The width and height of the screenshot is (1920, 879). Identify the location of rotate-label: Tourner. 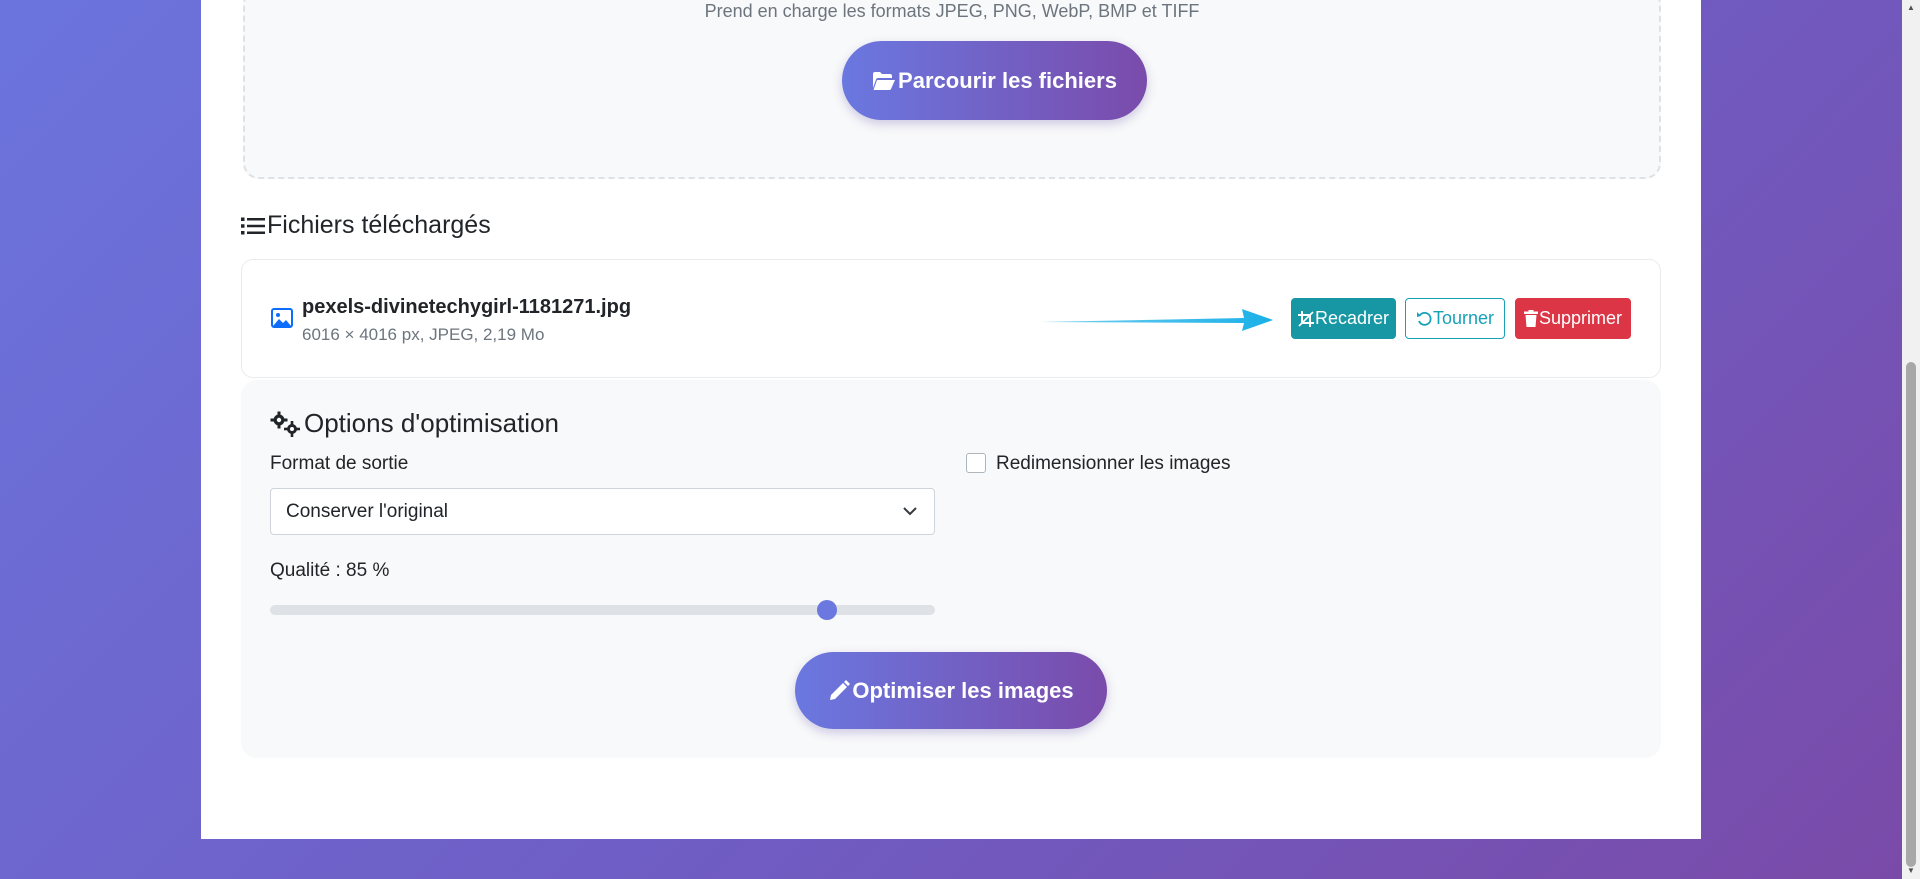
(1463, 318).